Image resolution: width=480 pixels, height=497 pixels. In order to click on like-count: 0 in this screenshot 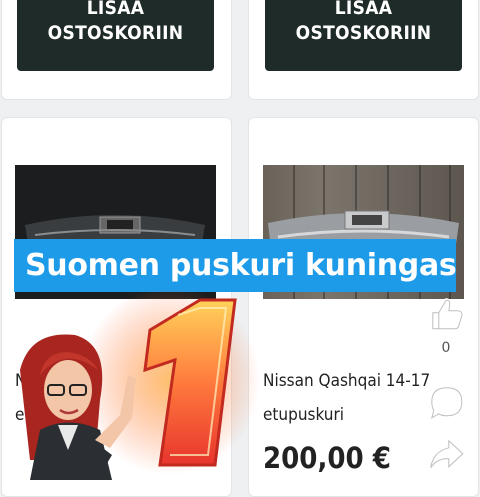, I will do `click(446, 348)`.